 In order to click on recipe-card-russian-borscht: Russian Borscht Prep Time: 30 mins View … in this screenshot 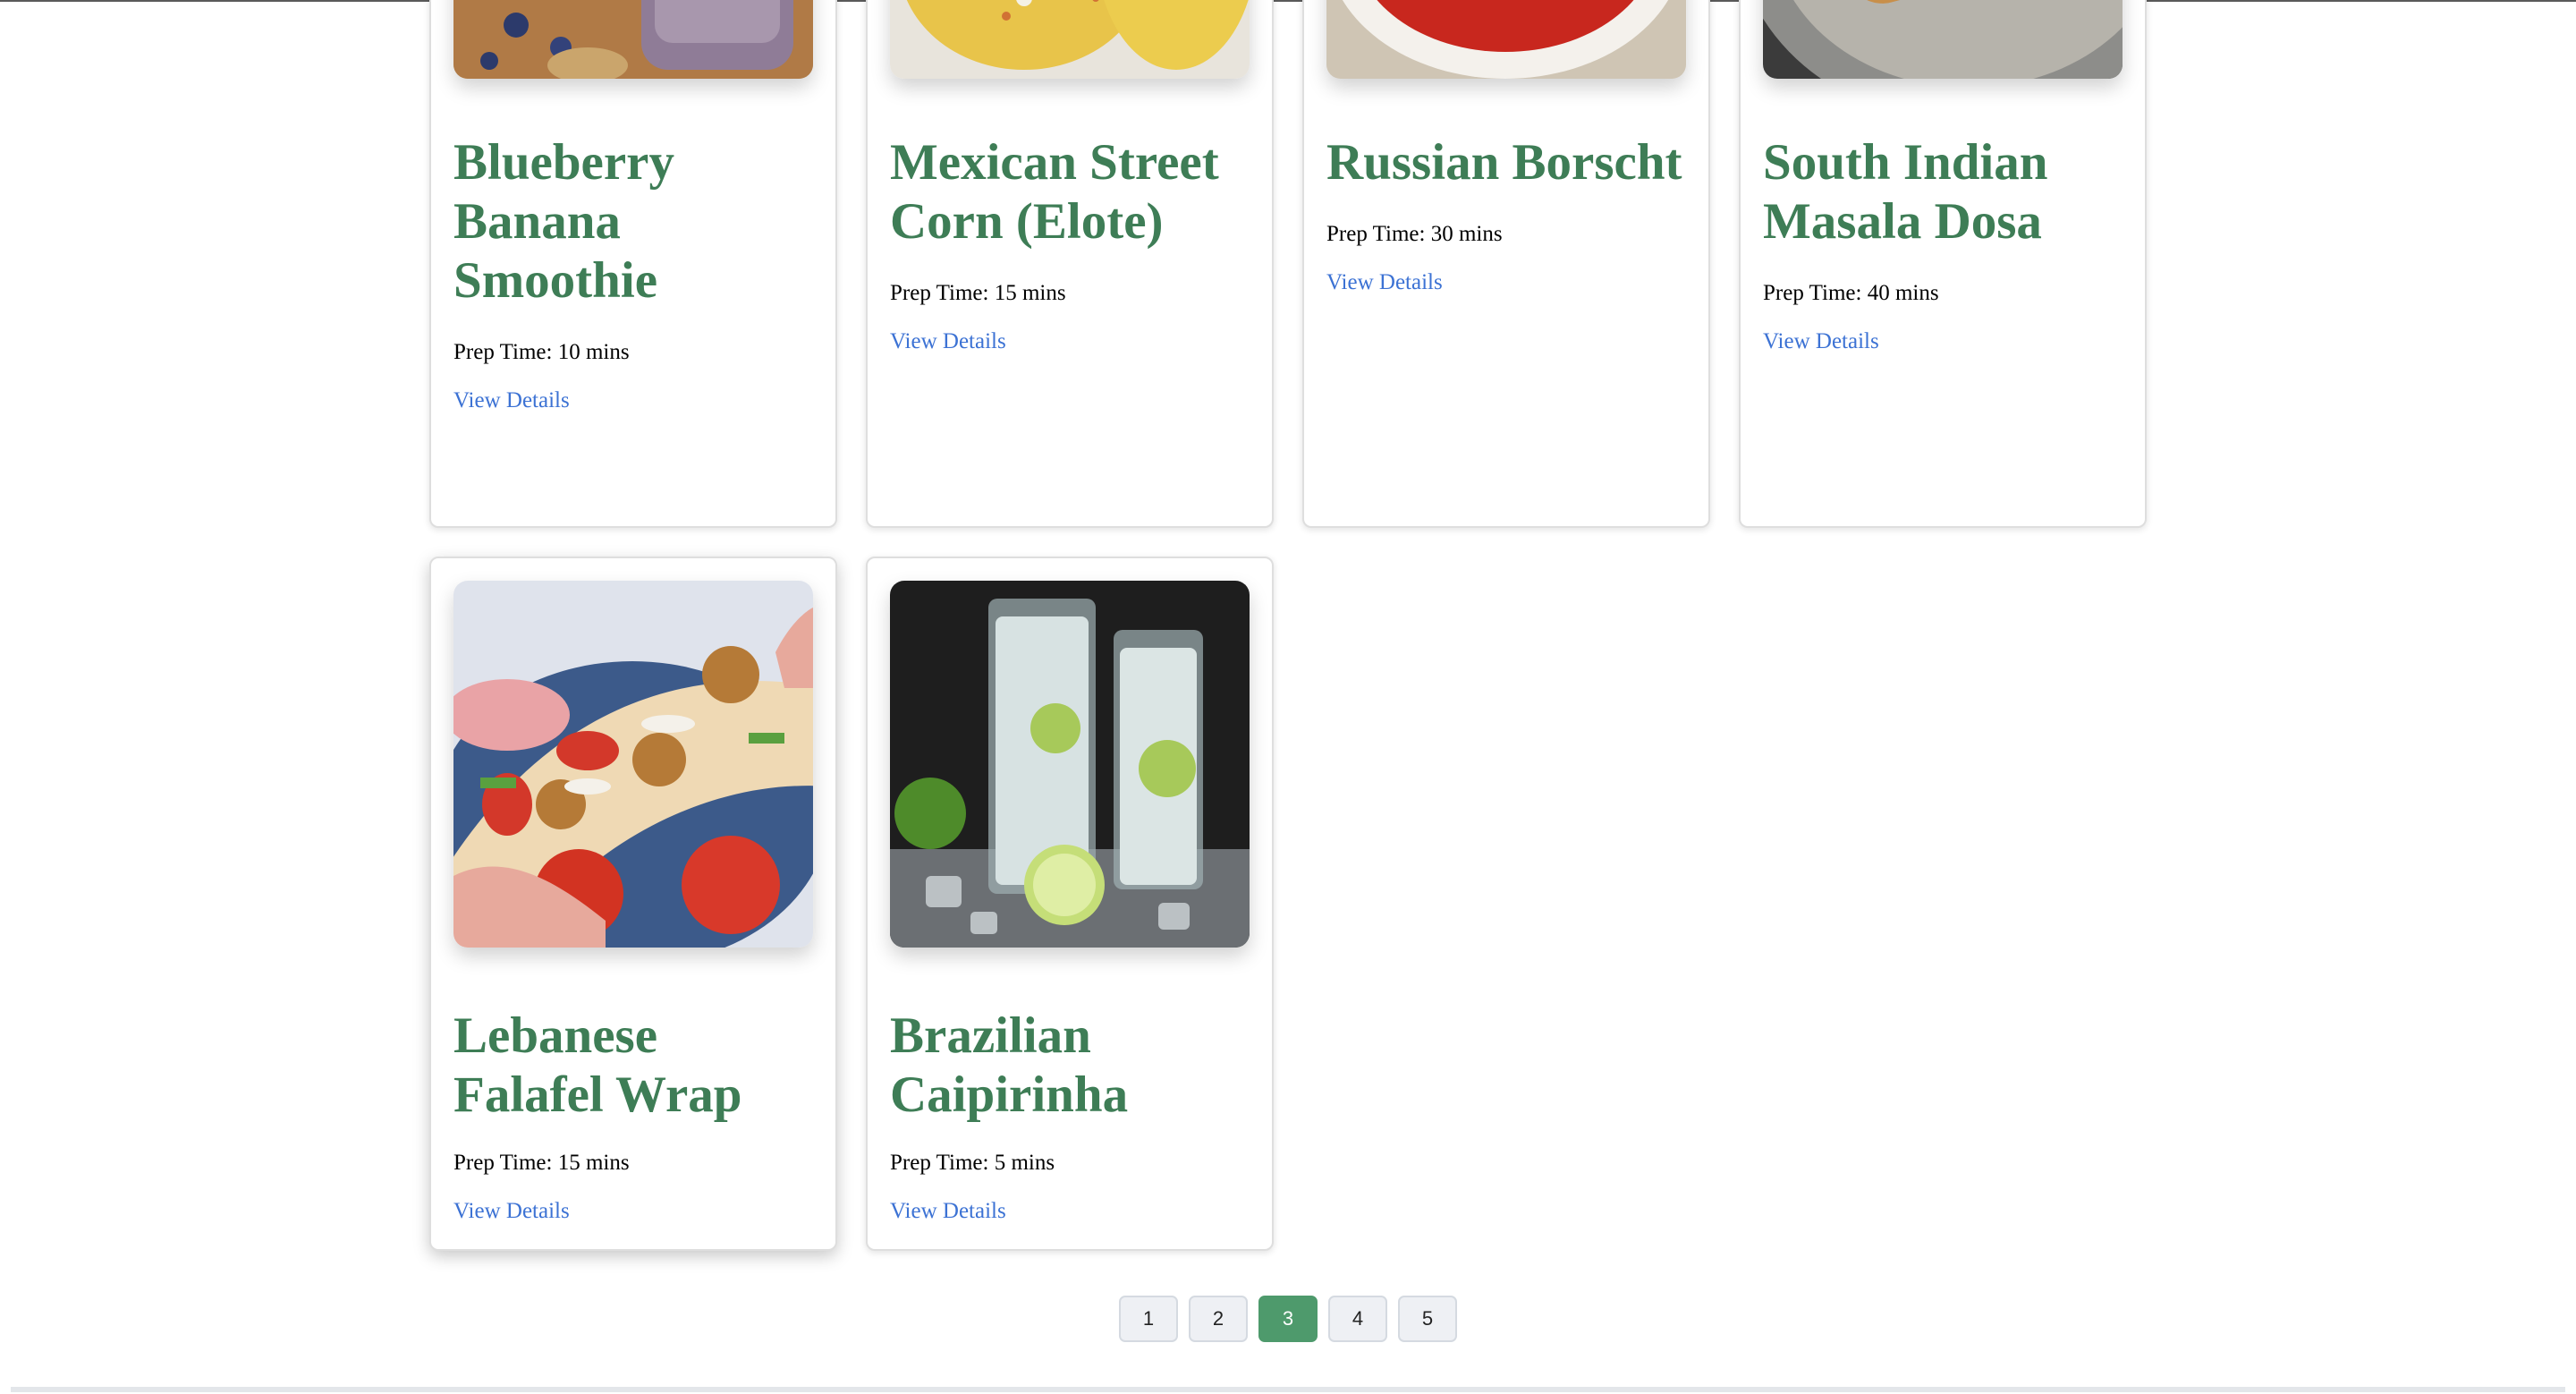, I will do `click(1506, 264)`.